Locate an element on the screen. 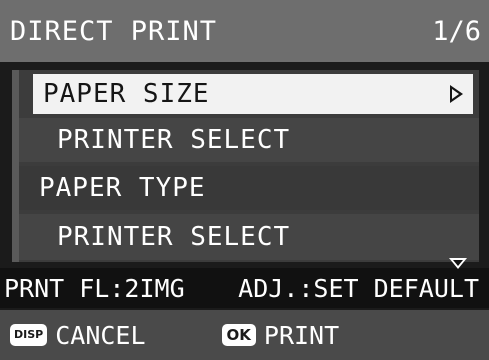  menu-item-label: PAPER TYPE is located at coordinates (122, 188).